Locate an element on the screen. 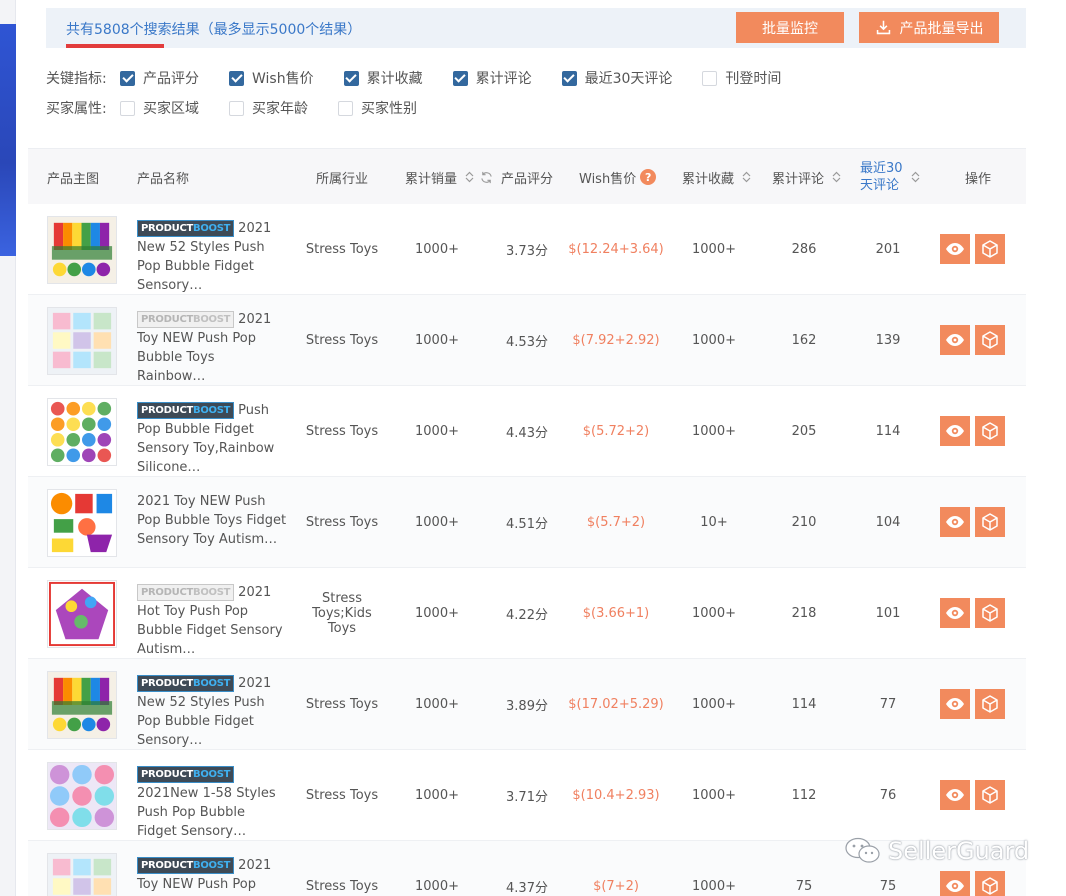  batch-monitor-button: 批量监控 is located at coordinates (790, 27).